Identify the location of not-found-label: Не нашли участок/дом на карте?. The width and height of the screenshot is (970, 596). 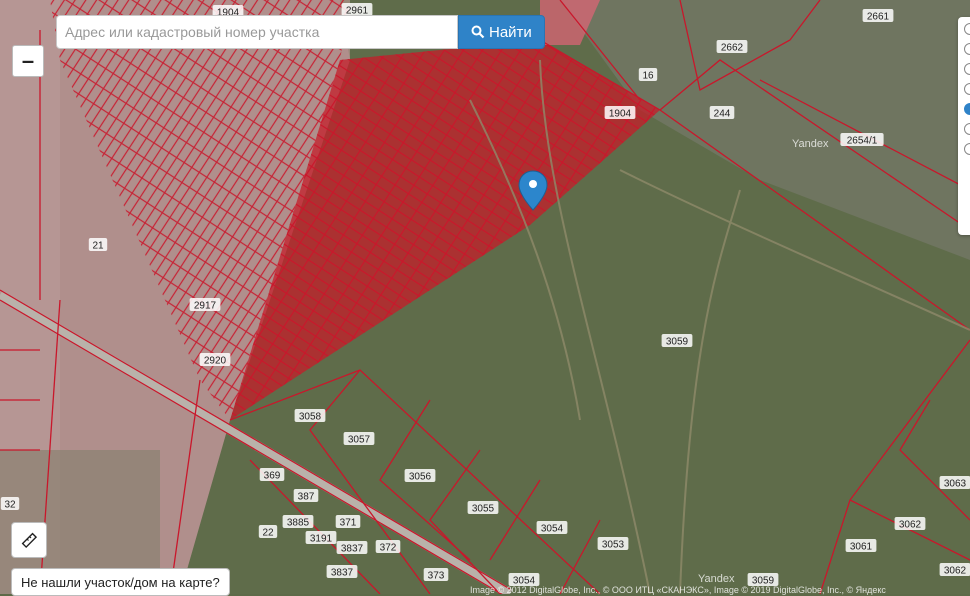
(120, 582).